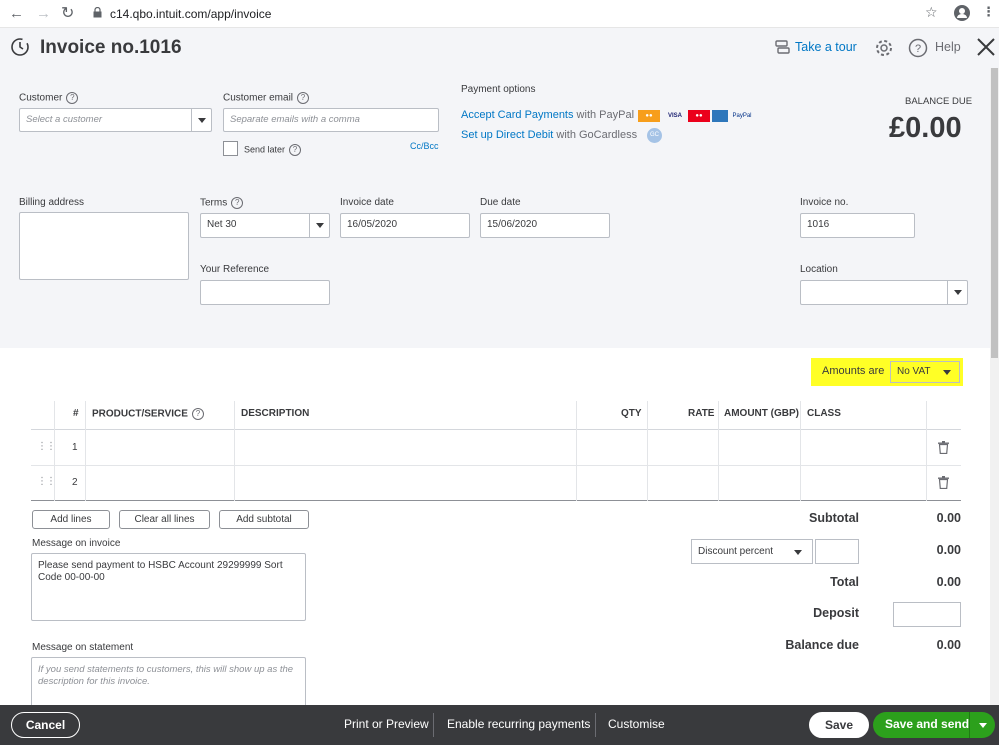 This screenshot has height=745, width=999. Describe the element at coordinates (367, 202) in the screenshot. I see `invoice-date-label: Invoice date` at that location.